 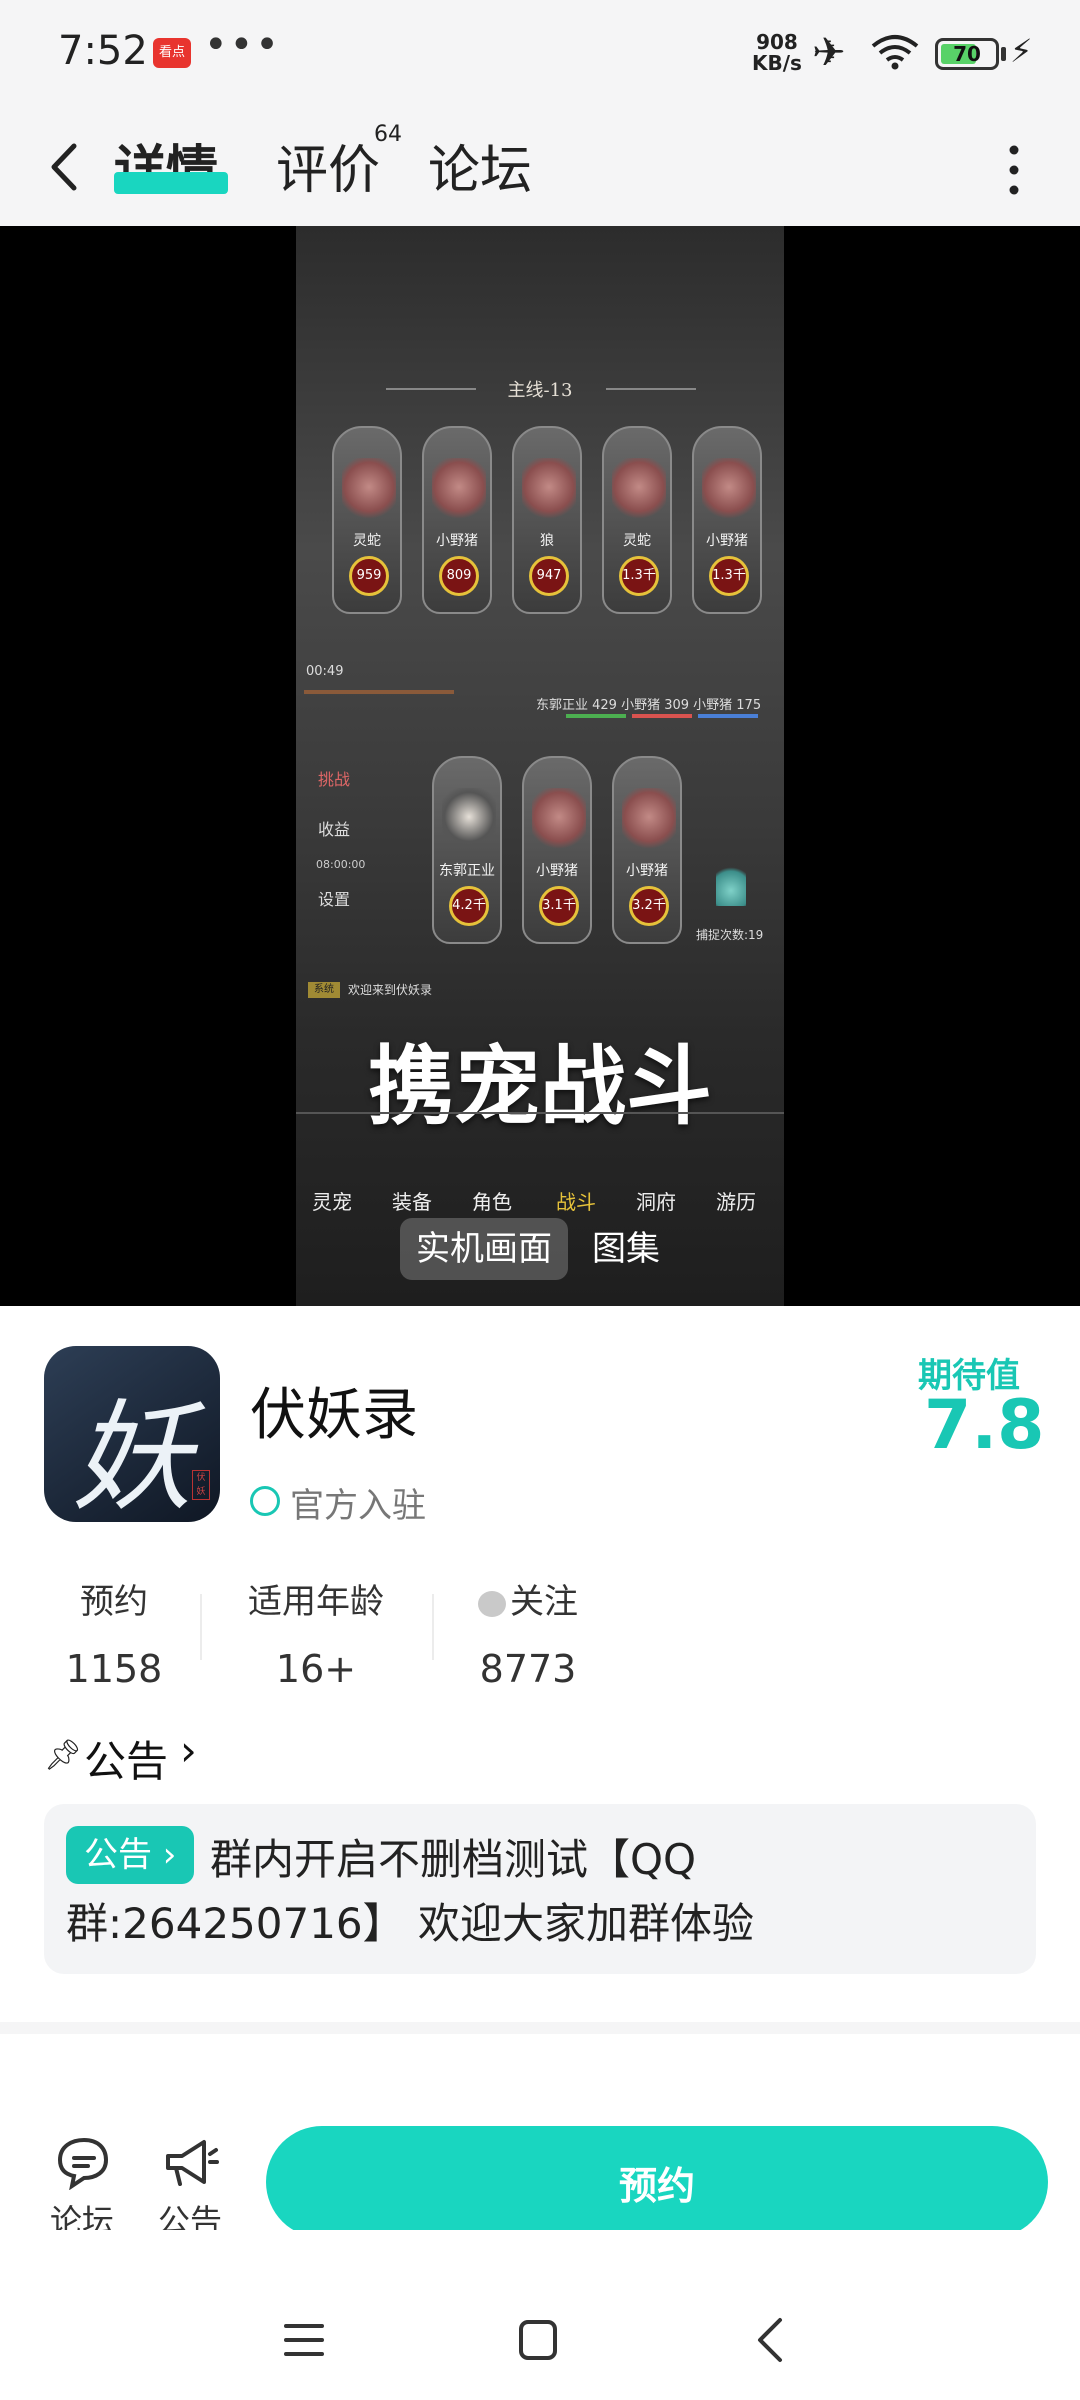 What do you see at coordinates (484, 1249) in the screenshot?
I see `chip-gameplay-video: 实机画面` at bounding box center [484, 1249].